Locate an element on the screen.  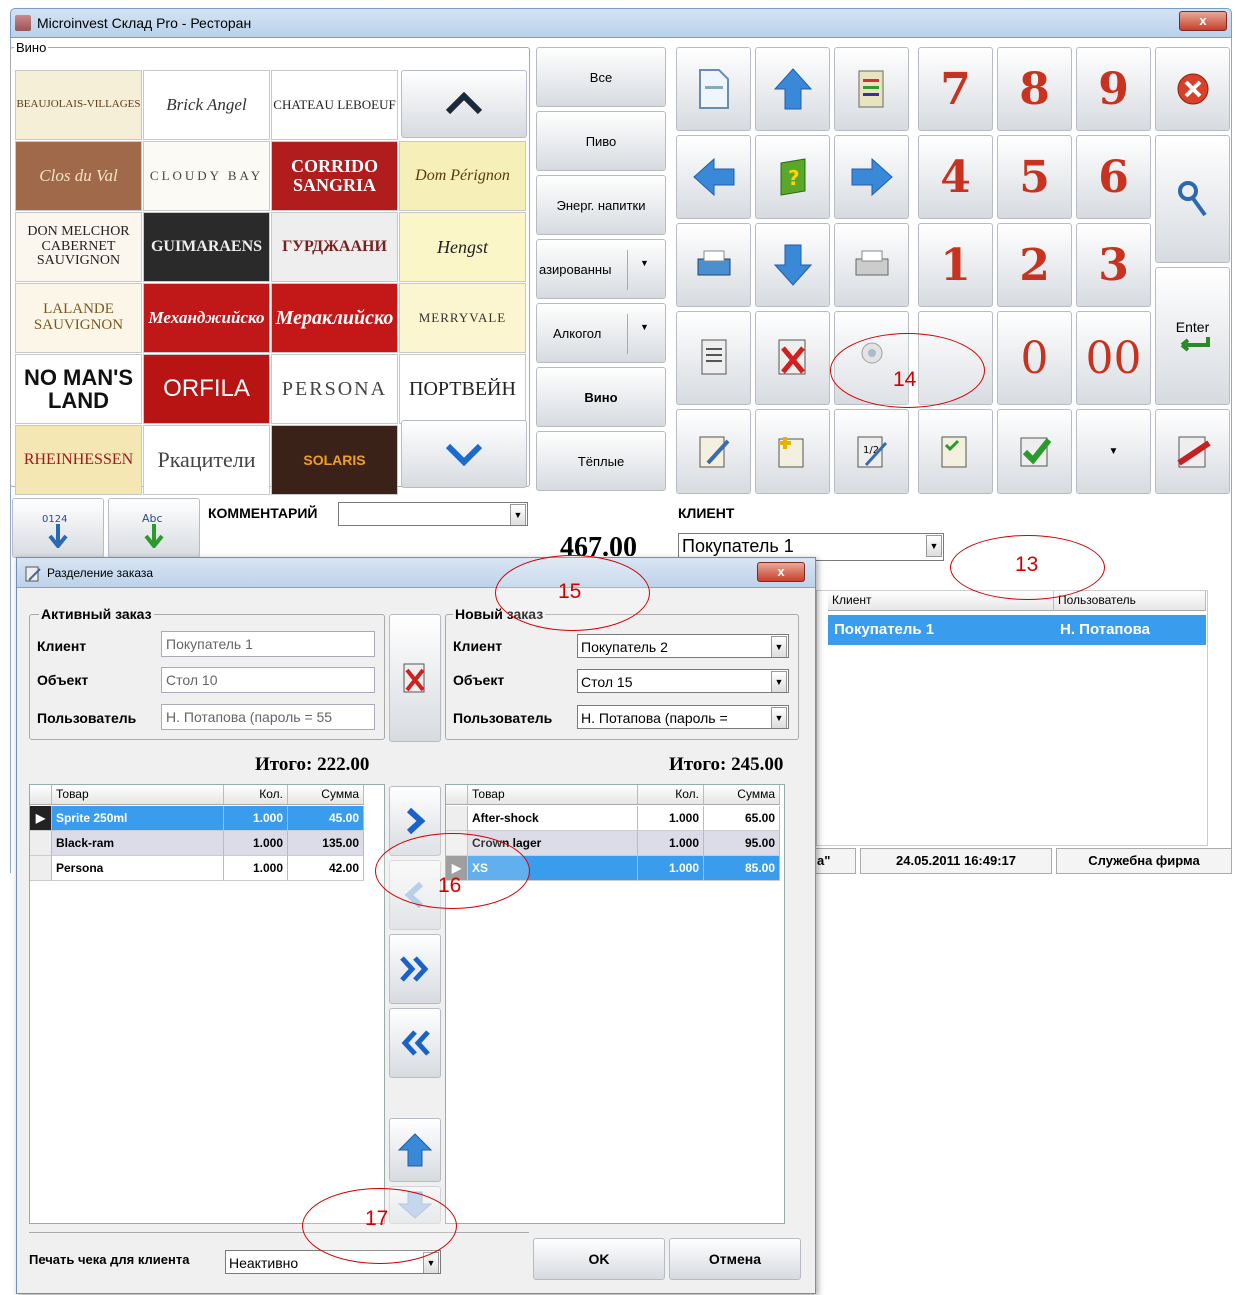
product-tile-brick-angel: Brick Angel is located at coordinates (206, 105).